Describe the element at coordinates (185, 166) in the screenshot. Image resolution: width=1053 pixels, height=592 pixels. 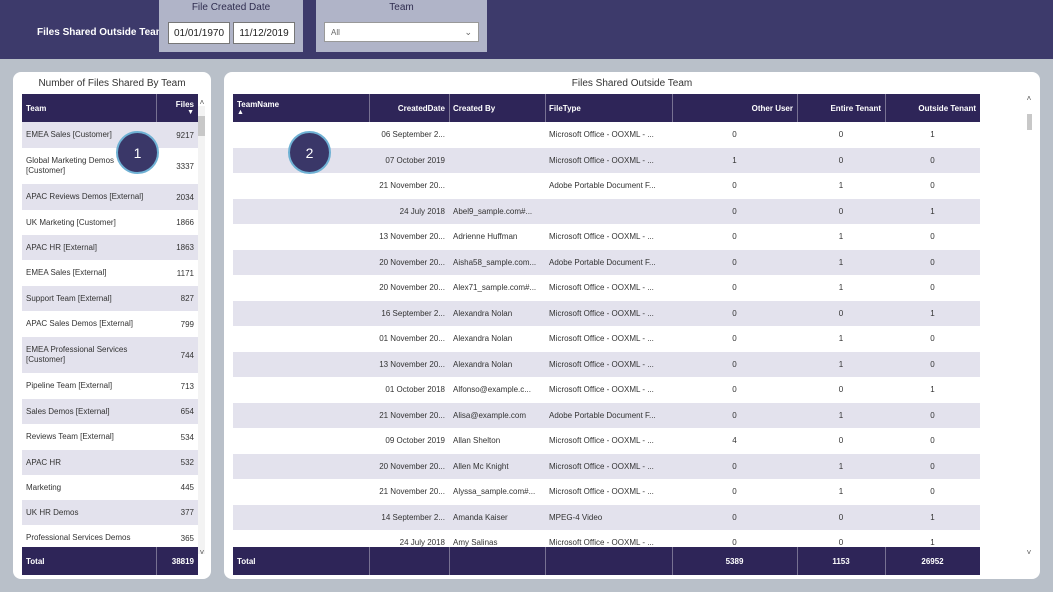
I see `files-cell: 3337` at that location.